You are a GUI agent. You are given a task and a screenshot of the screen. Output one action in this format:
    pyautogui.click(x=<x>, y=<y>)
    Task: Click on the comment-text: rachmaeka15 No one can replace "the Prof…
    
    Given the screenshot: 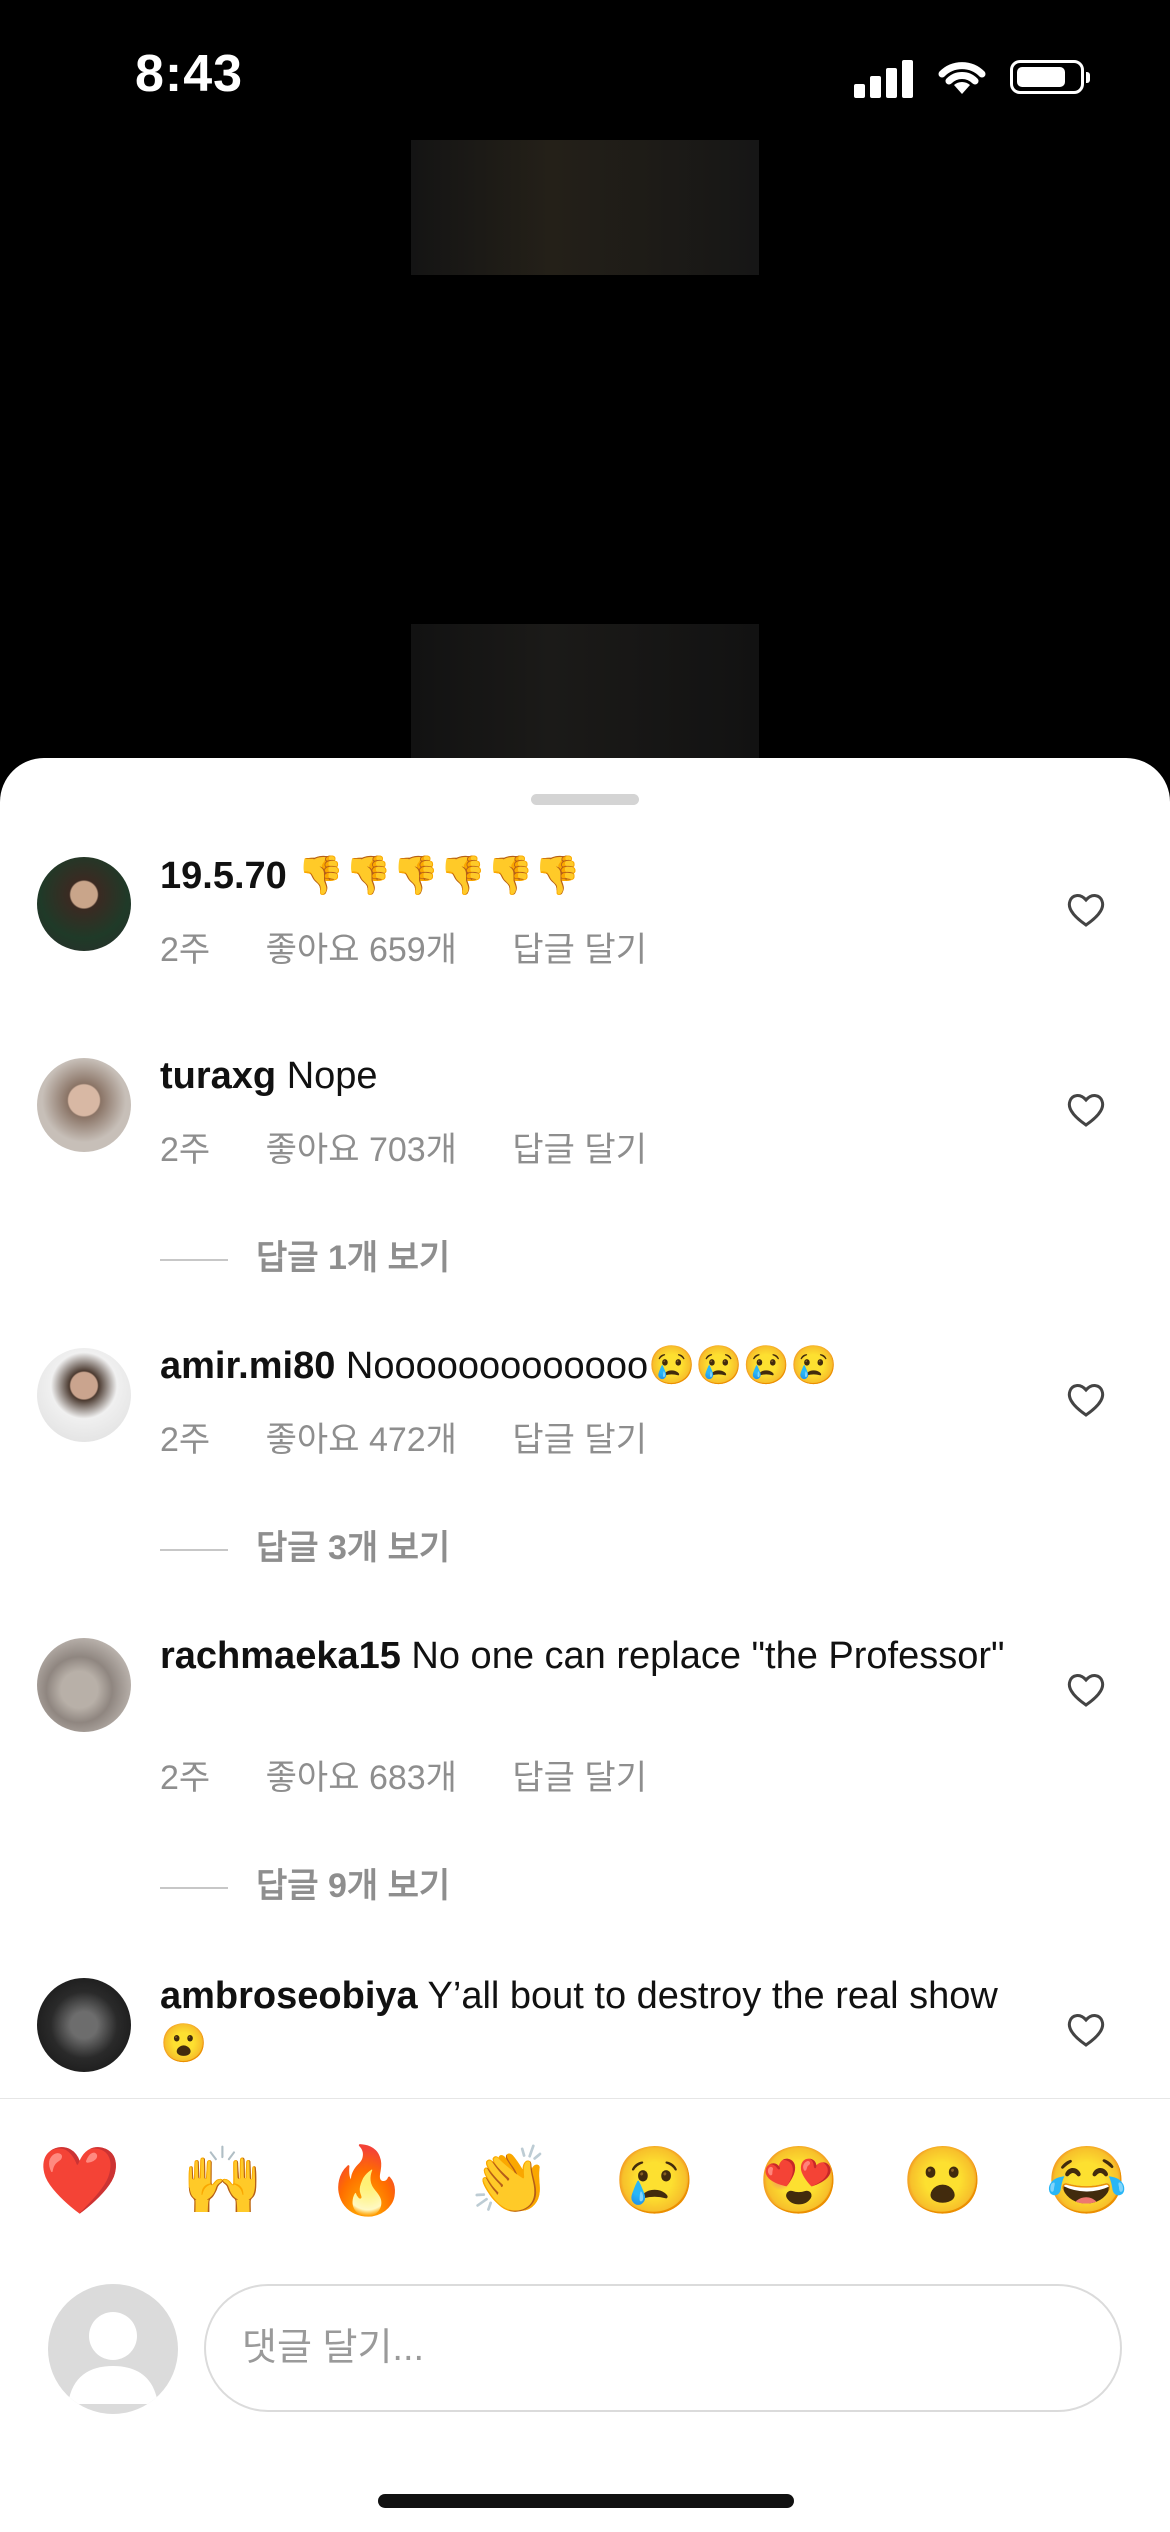 What is the action you would take?
    pyautogui.click(x=582, y=1656)
    